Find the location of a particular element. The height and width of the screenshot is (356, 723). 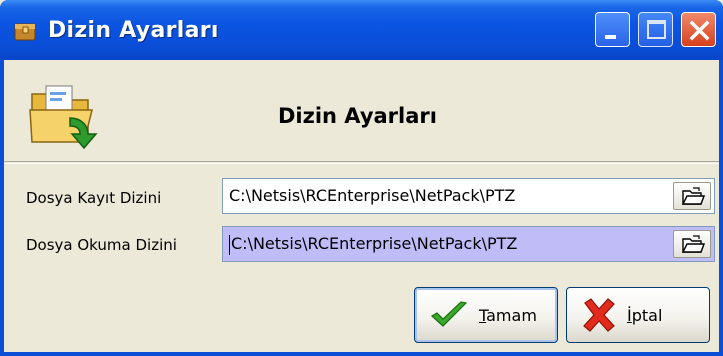

read-dir-value-prefix: C is located at coordinates (237, 243).